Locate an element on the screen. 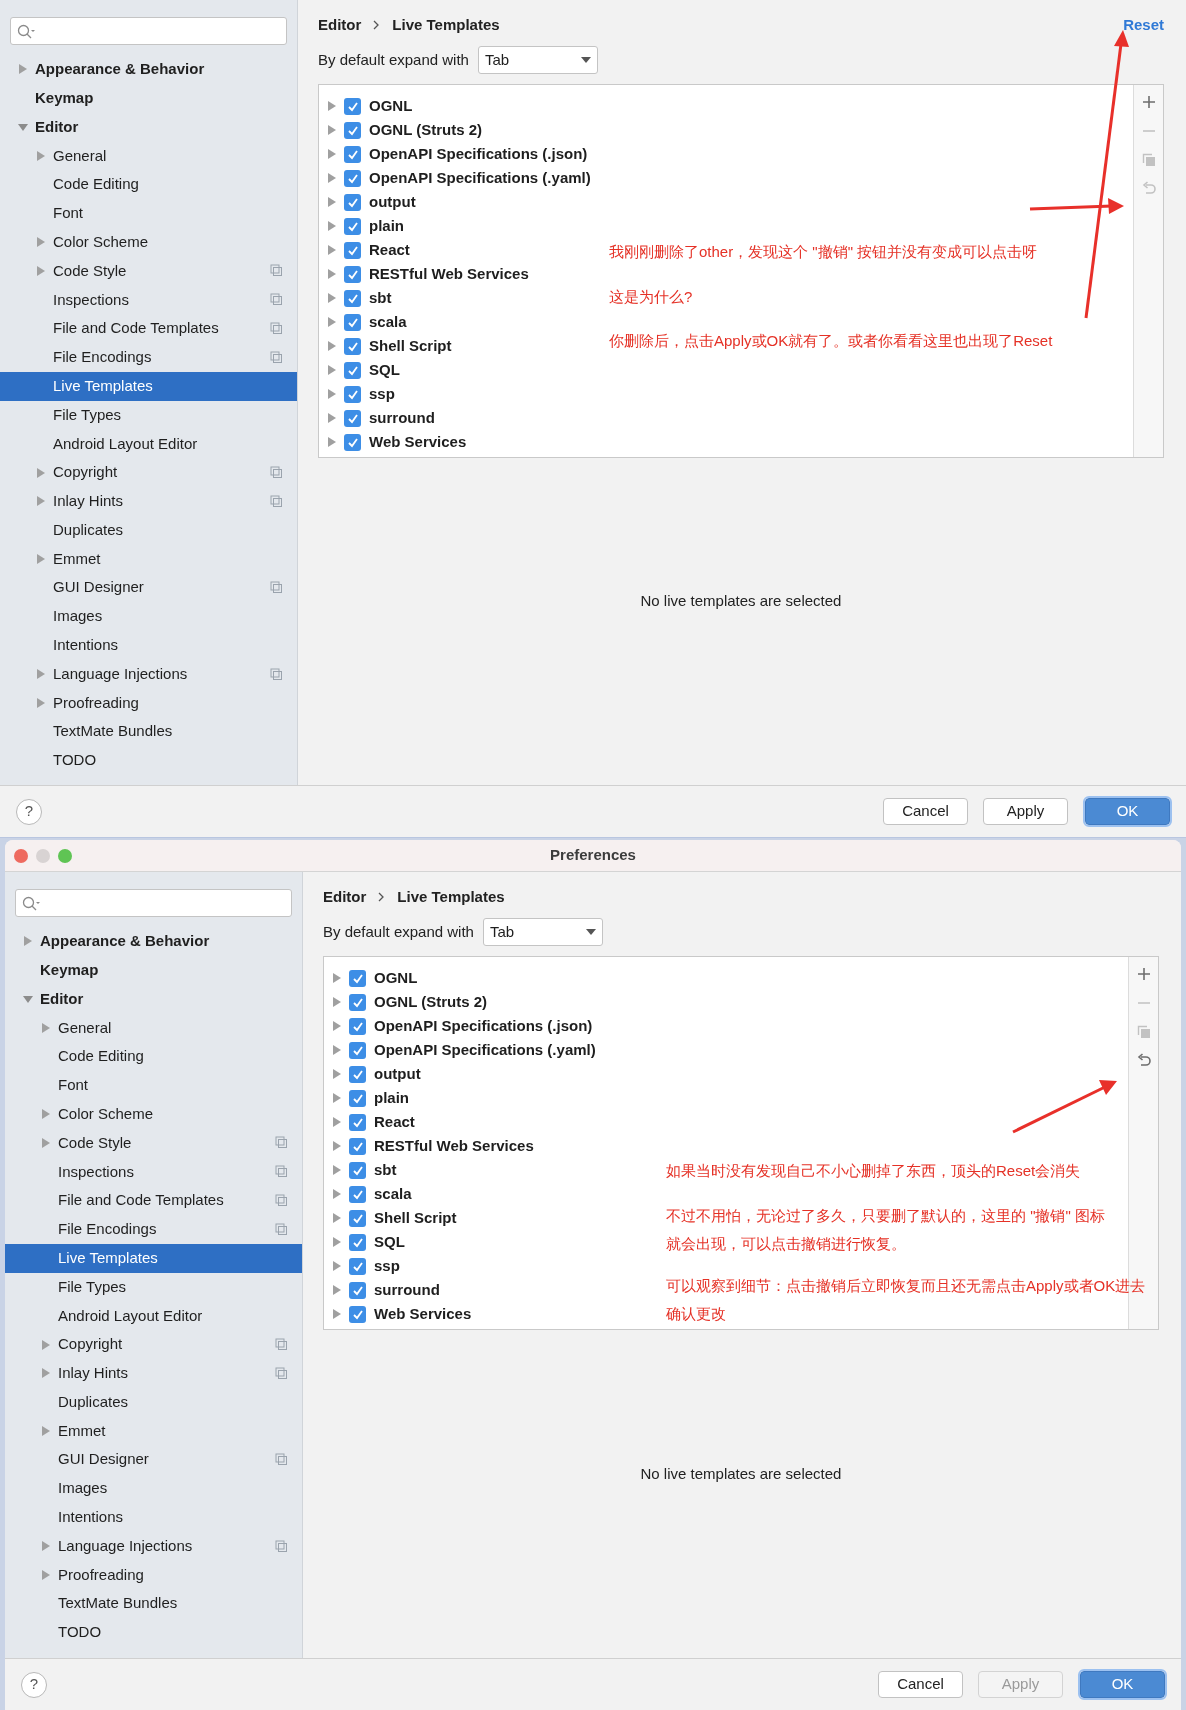  sidebar-item: Code Editing is located at coordinates (153, 1056).